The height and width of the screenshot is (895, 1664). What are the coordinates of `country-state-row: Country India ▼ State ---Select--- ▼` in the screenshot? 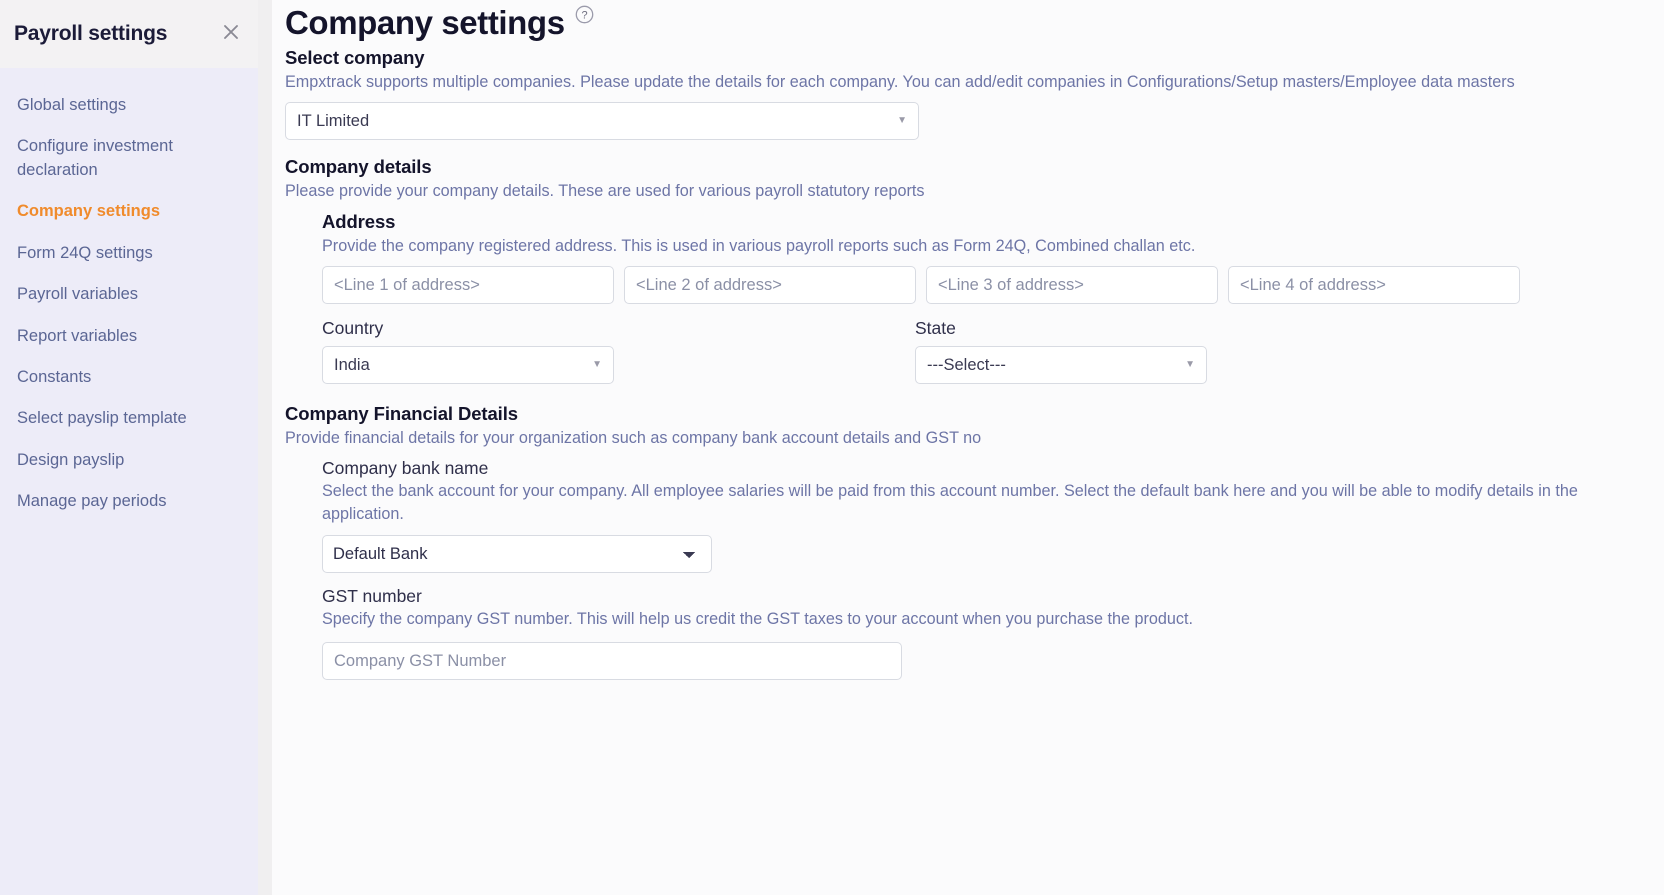 It's located at (989, 351).